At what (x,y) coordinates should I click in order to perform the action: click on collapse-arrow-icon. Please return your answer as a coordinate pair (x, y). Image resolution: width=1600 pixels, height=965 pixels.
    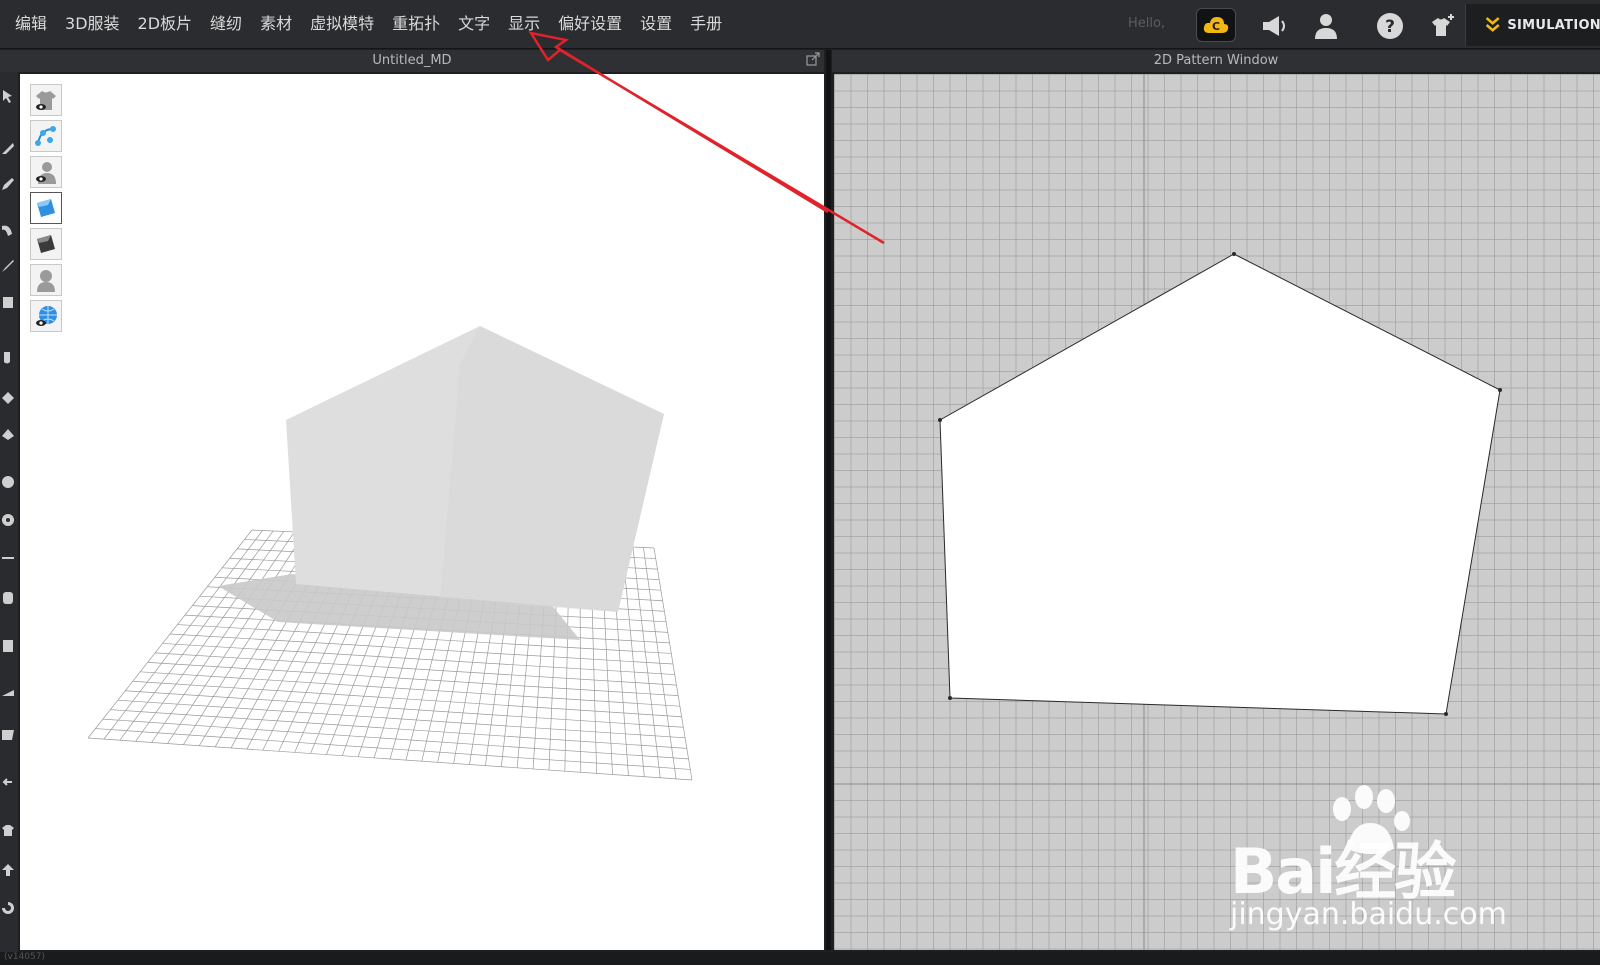
    Looking at the image, I should click on (8, 782).